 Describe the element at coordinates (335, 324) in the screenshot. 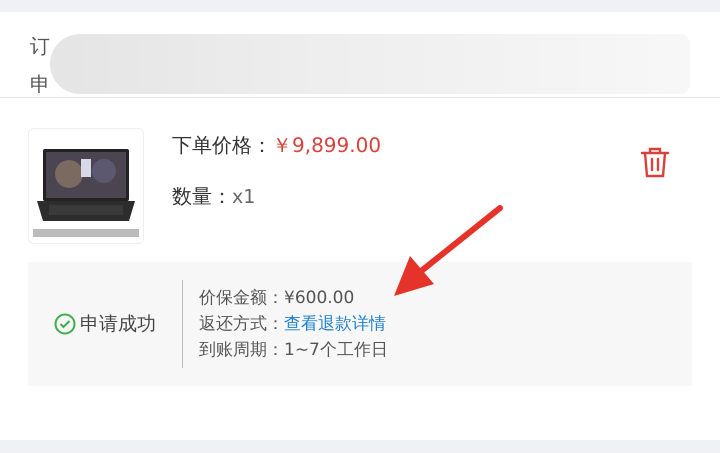

I see `refund-details-link: 查看退款详情` at that location.